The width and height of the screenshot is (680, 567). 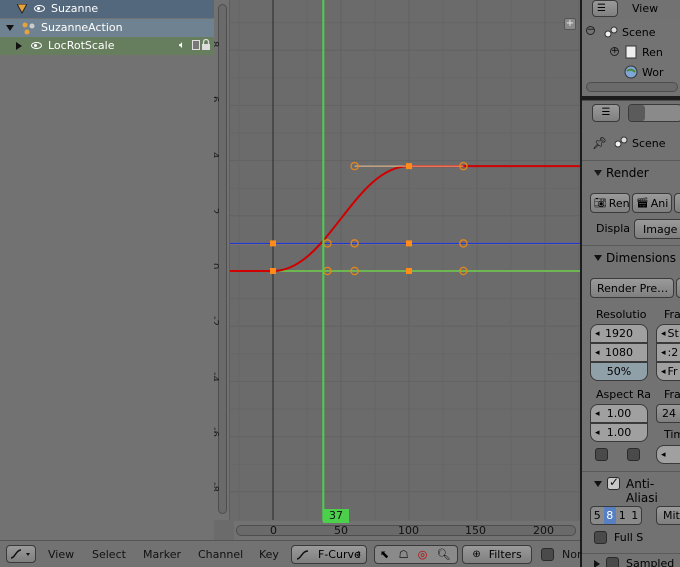 What do you see at coordinates (633, 454) in the screenshot?
I see `crop-checkbox` at bounding box center [633, 454].